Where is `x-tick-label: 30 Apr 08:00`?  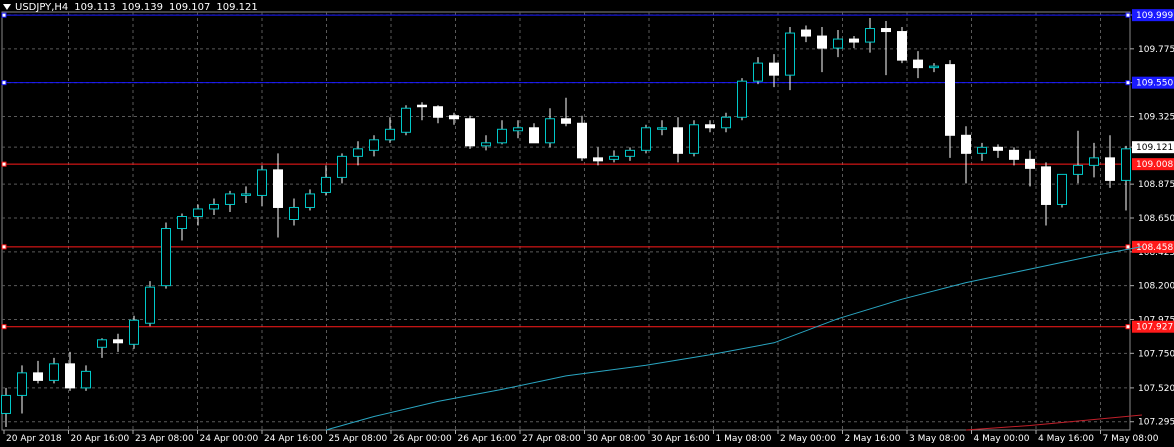 x-tick-label: 30 Apr 08:00 is located at coordinates (616, 439).